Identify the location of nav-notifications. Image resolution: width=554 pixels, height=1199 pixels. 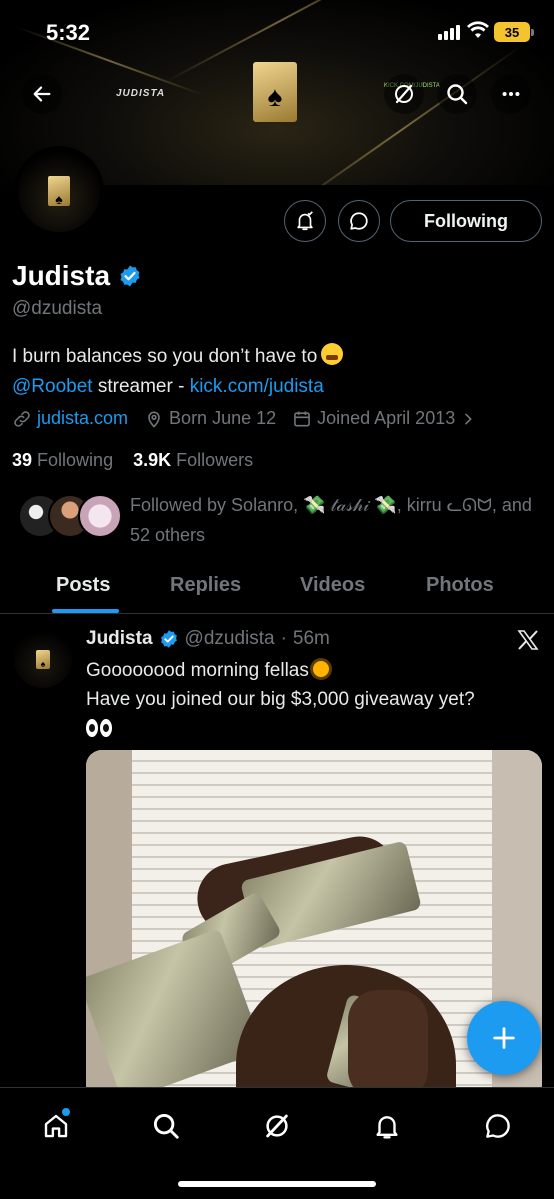
(387, 1126).